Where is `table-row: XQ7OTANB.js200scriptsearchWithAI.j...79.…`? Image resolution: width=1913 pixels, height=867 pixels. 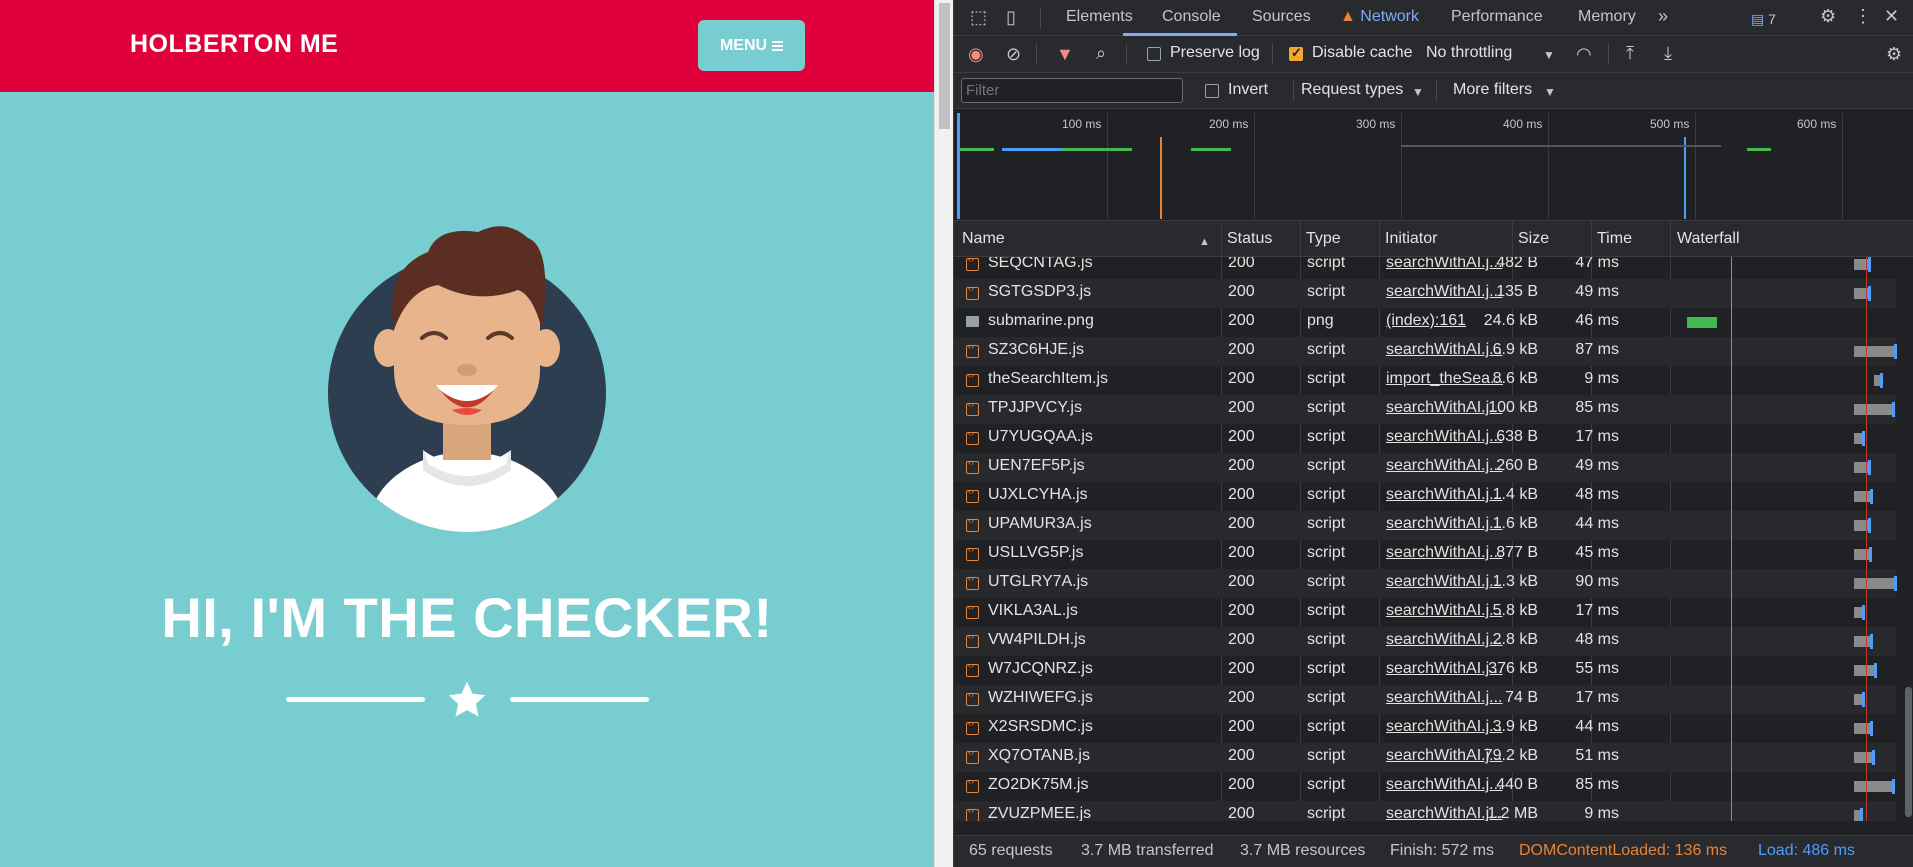 table-row: XQ7OTANB.js200scriptsearchWithAI.j...79.… is located at coordinates (1425, 757).